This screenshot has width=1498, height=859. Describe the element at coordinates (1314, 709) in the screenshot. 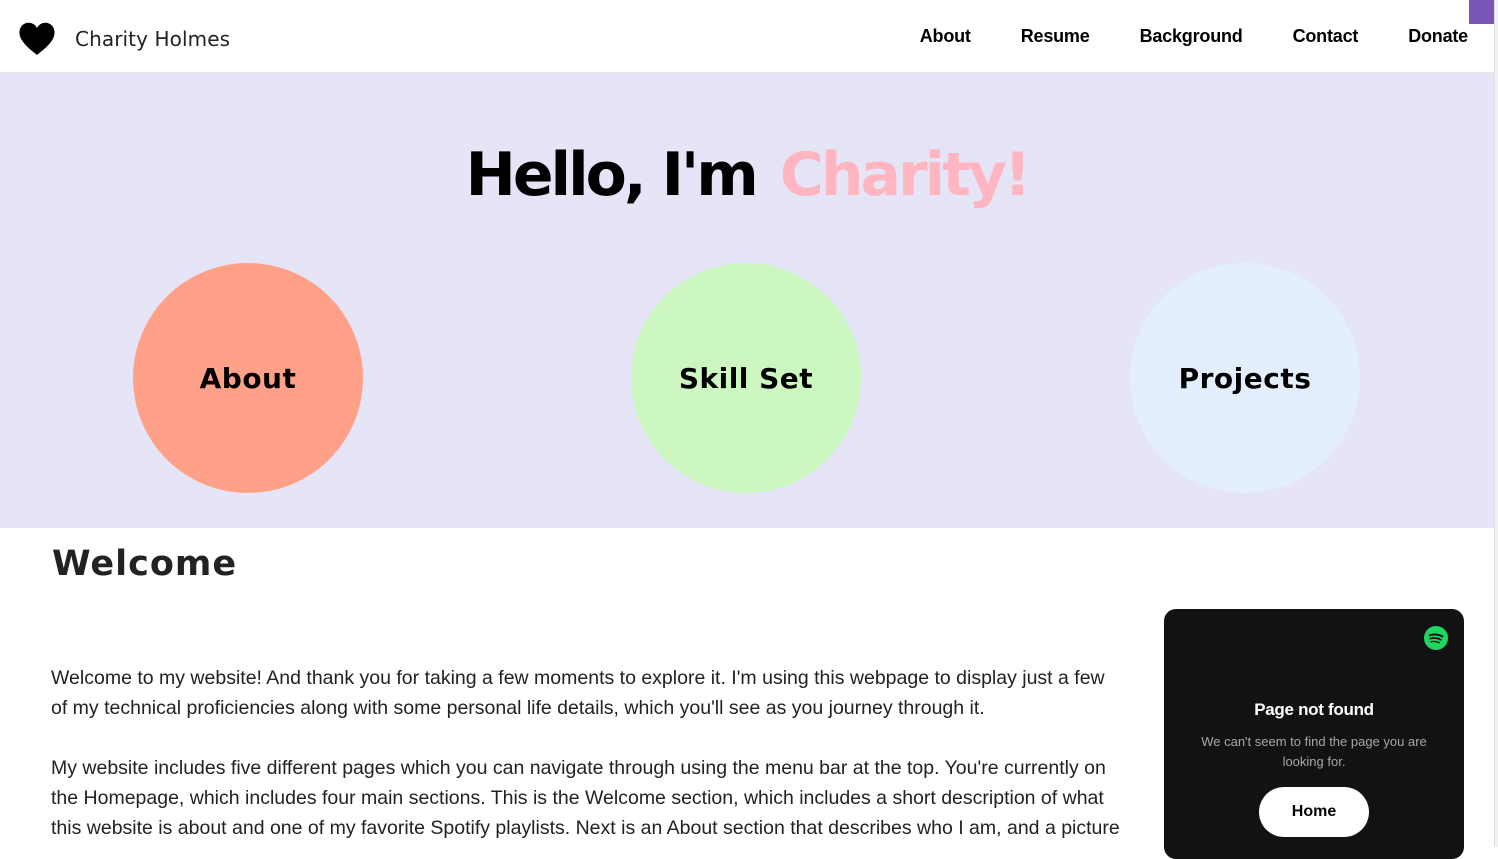

I see `embed-error-title: Page not found` at that location.